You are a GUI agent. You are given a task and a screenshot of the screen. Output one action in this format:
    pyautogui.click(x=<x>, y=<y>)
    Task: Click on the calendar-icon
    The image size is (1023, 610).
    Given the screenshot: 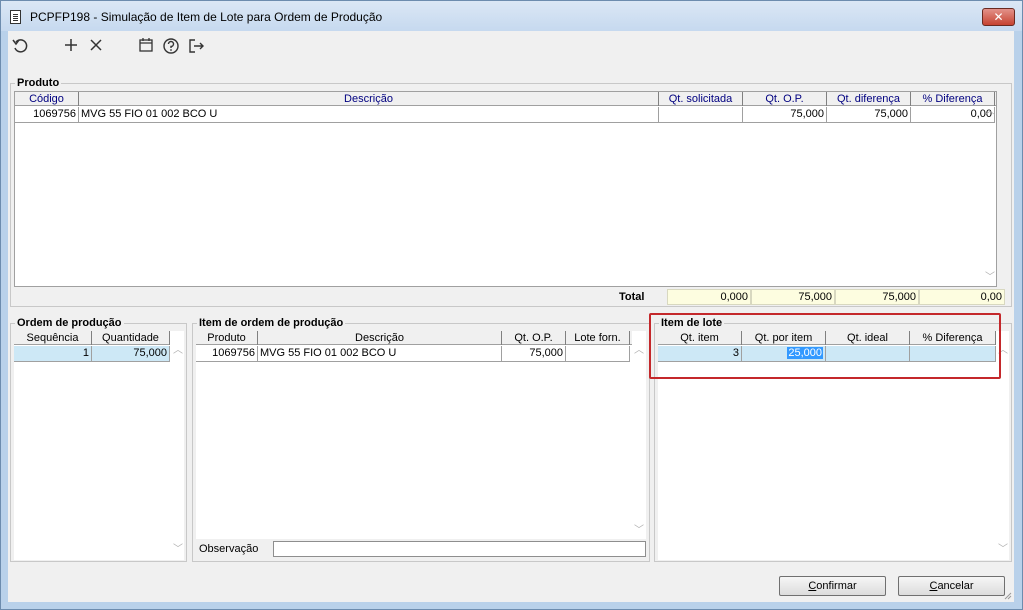 What is the action you would take?
    pyautogui.click(x=146, y=47)
    